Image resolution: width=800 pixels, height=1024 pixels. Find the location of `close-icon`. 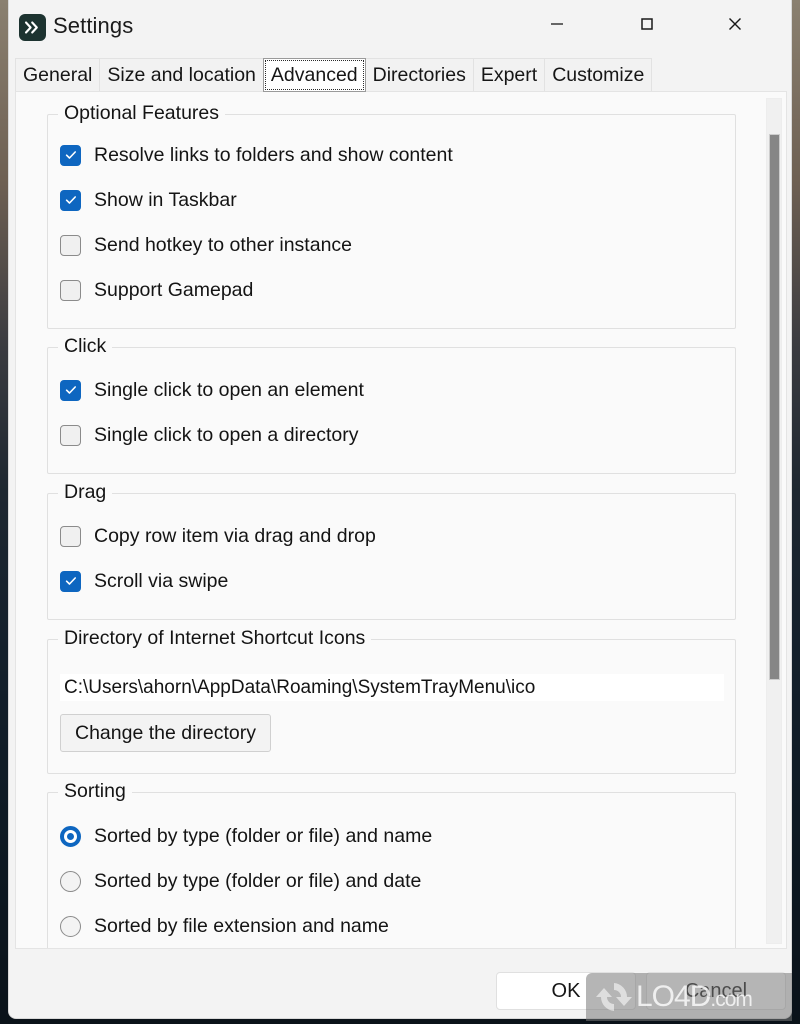

close-icon is located at coordinates (735, 24).